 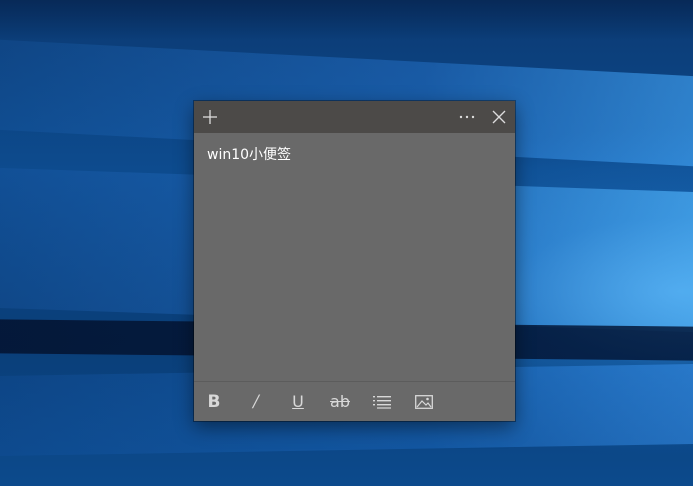 I want to click on note-titlebar, so click(x=354, y=117).